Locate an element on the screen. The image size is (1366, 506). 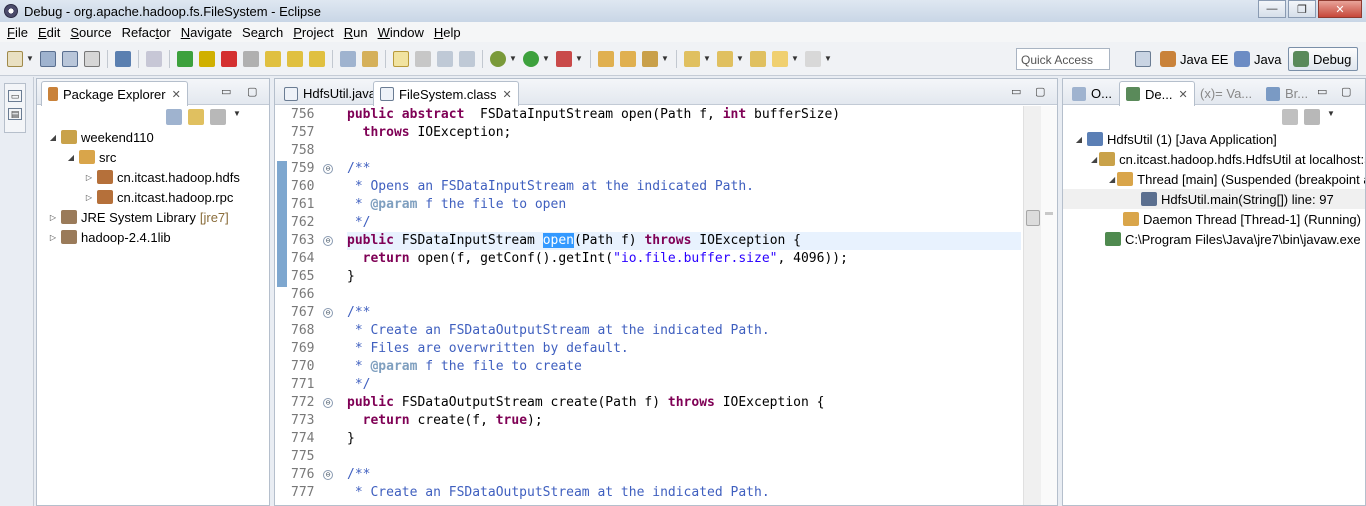
step-into-icon is located at coordinates (273, 58).